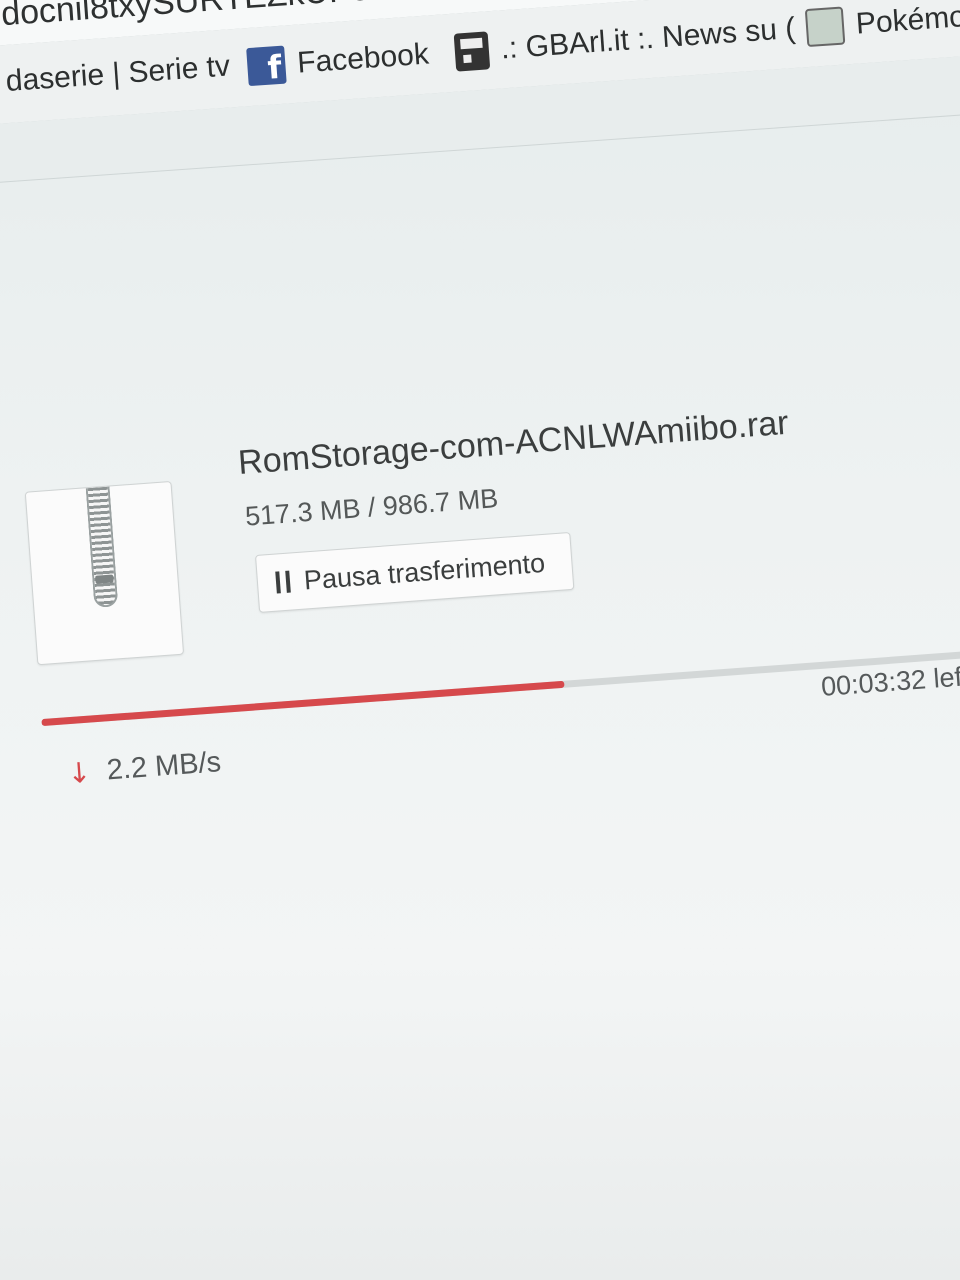 This screenshot has height=1280, width=960. I want to click on bookmark-label: .: GBArl.it :. News su (, so click(648, 38).